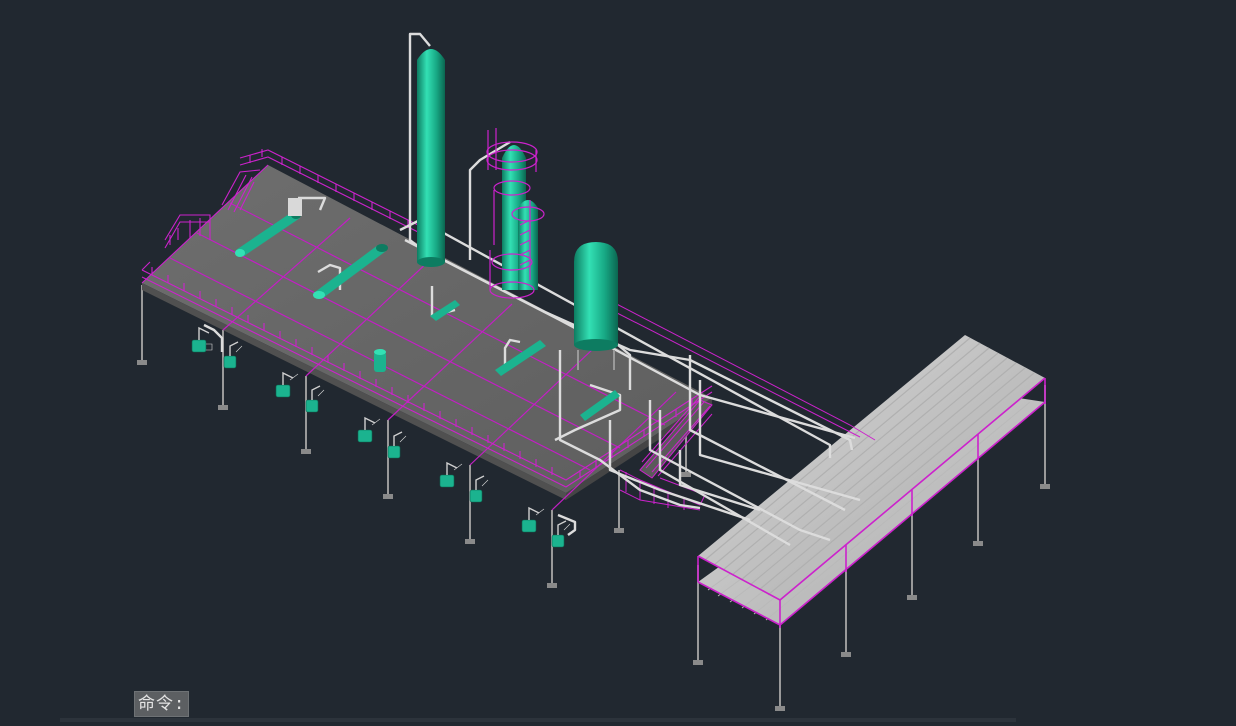  I want to click on pipe-rack, so click(871, 523).